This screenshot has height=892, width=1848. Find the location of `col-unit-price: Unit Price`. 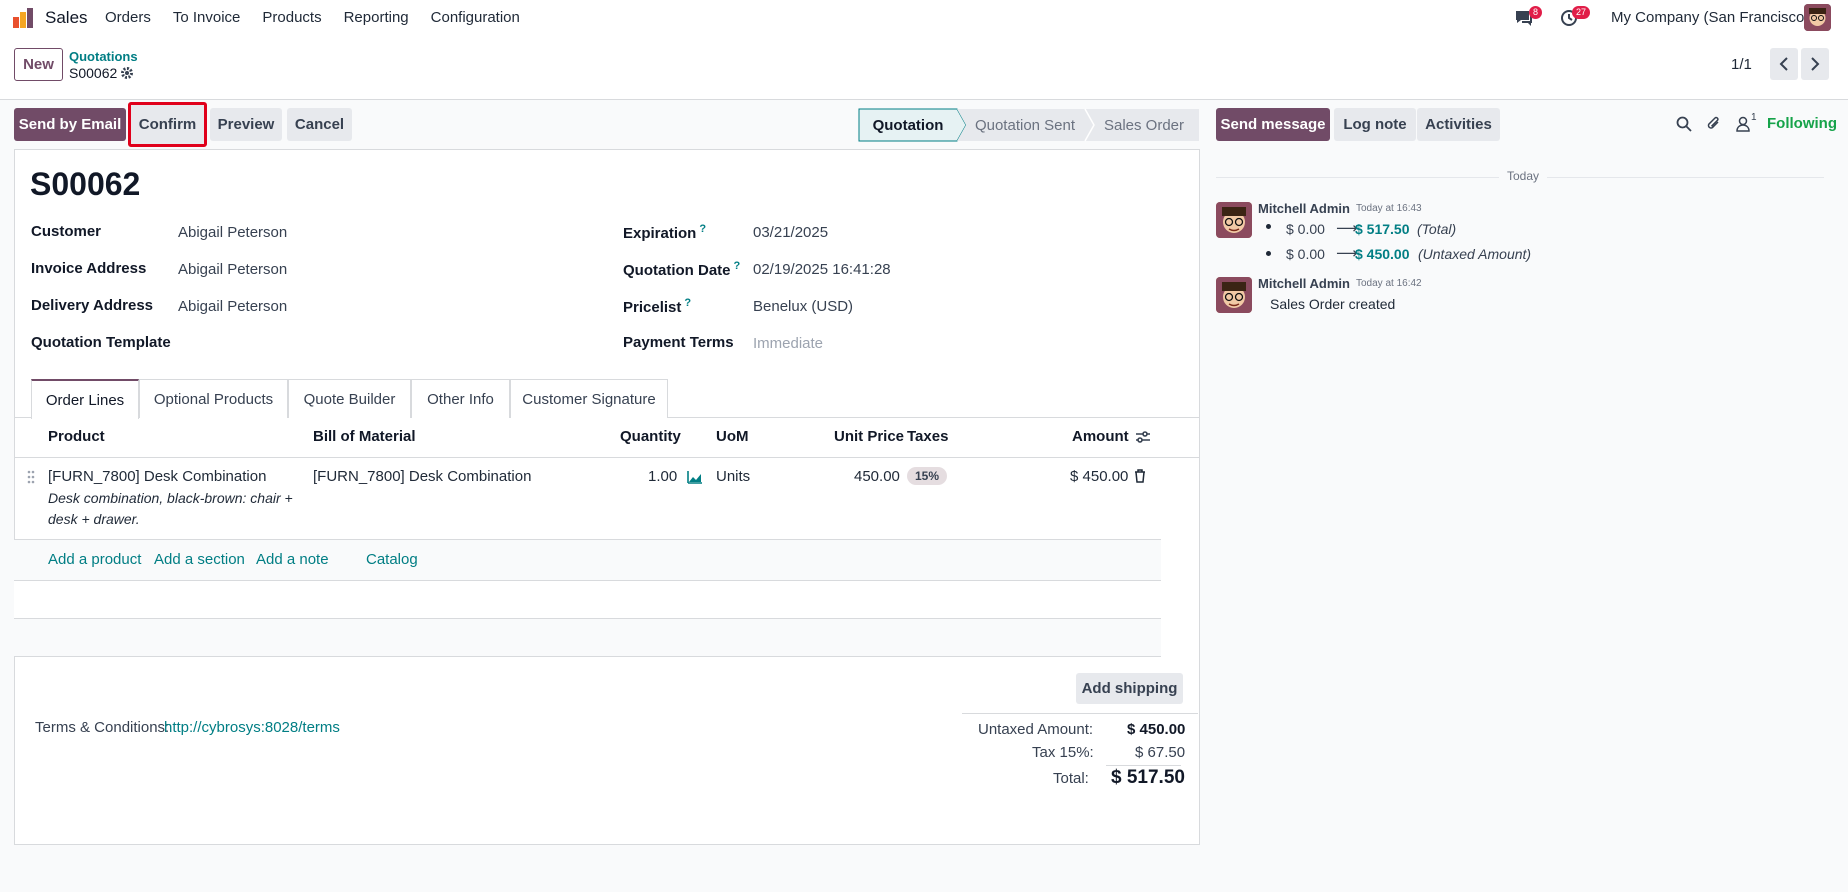

col-unit-price: Unit Price is located at coordinates (869, 436).